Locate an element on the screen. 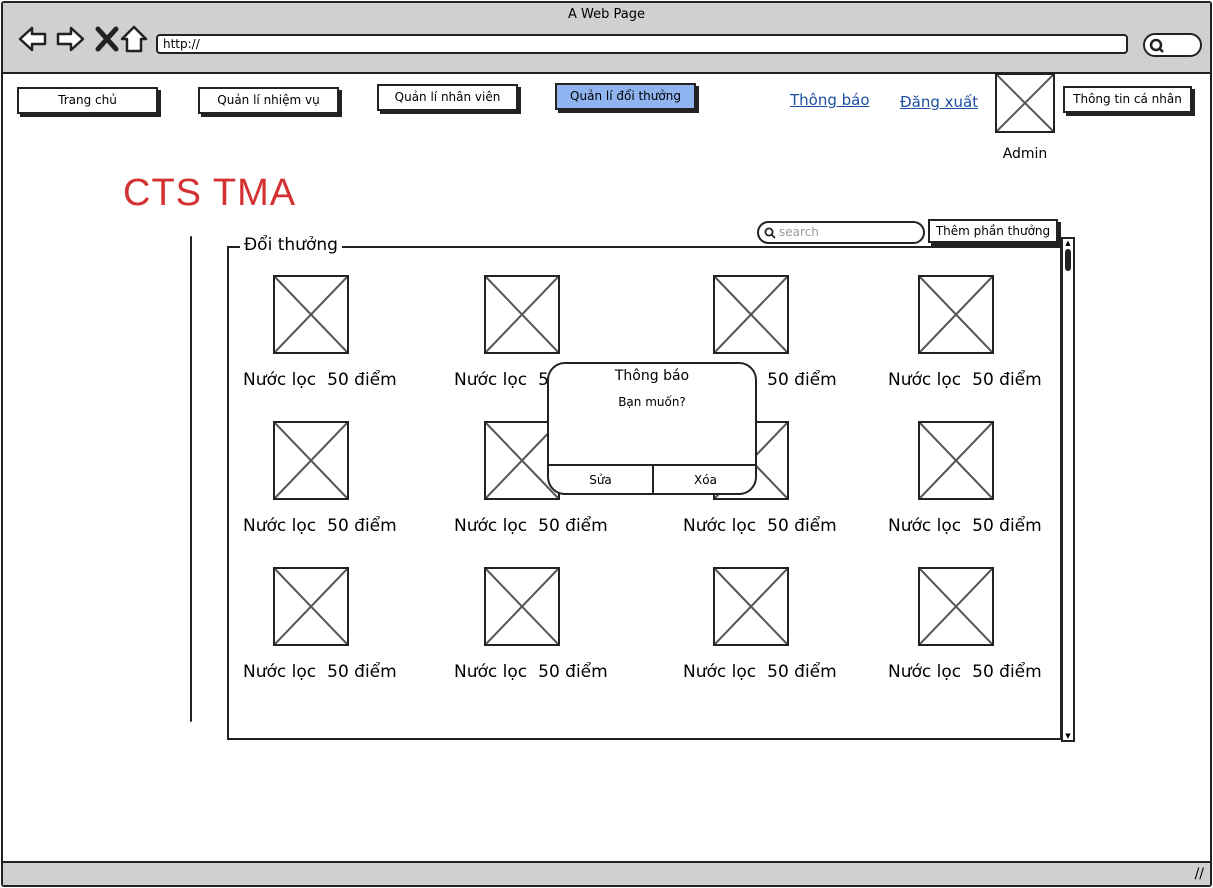  brand-title: CTS TMA is located at coordinates (210, 193).